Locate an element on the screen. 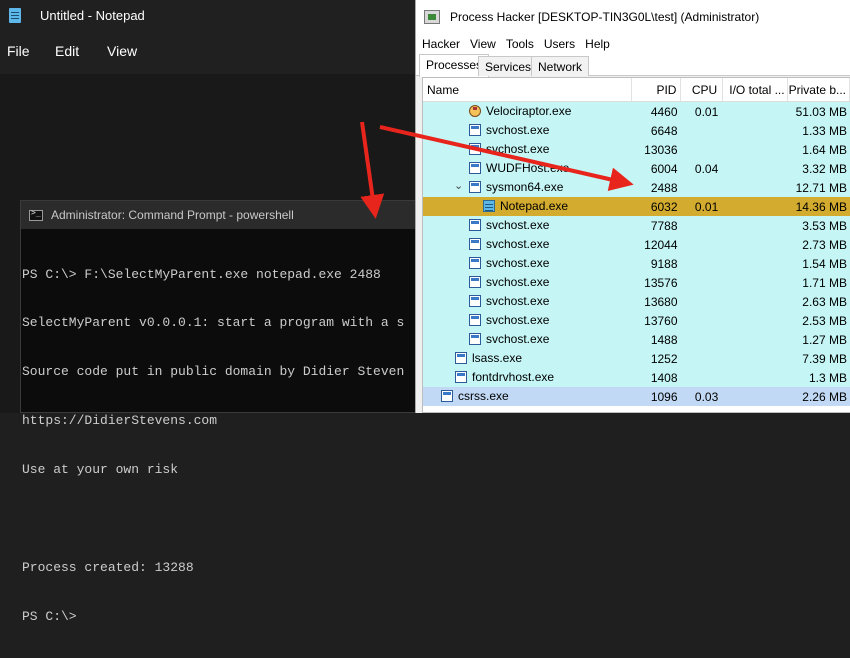 Image resolution: width=850 pixels, height=658 pixels. chevron-down-icon: ⌄ is located at coordinates (458, 185).